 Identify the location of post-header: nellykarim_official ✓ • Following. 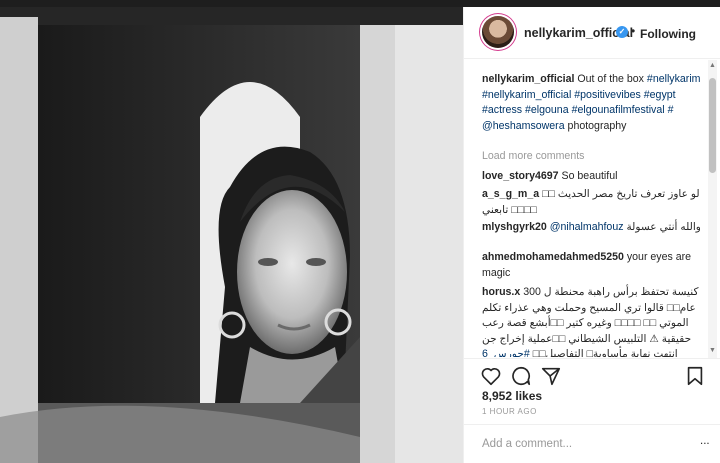
(592, 33).